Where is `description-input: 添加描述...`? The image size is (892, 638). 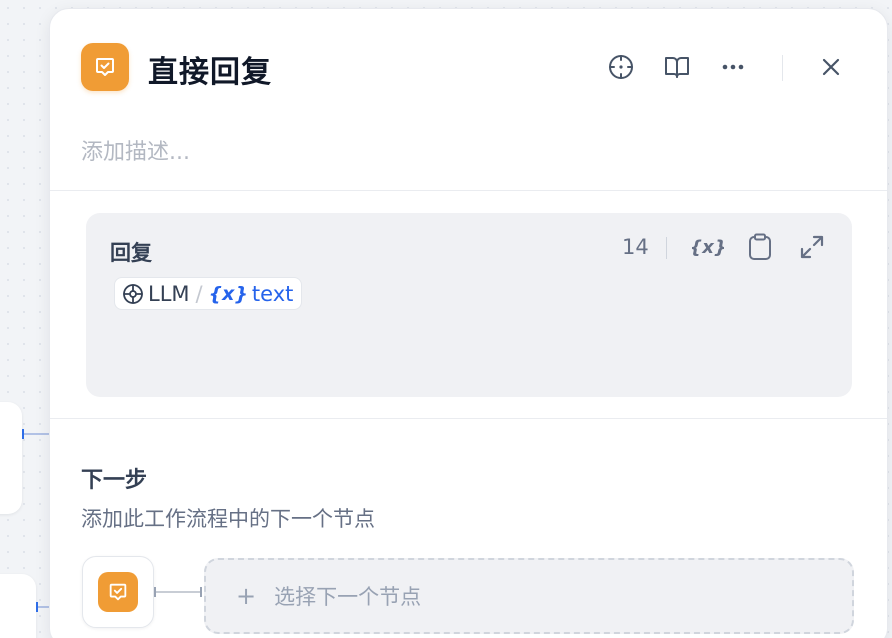
description-input: 添加描述... is located at coordinates (331, 149).